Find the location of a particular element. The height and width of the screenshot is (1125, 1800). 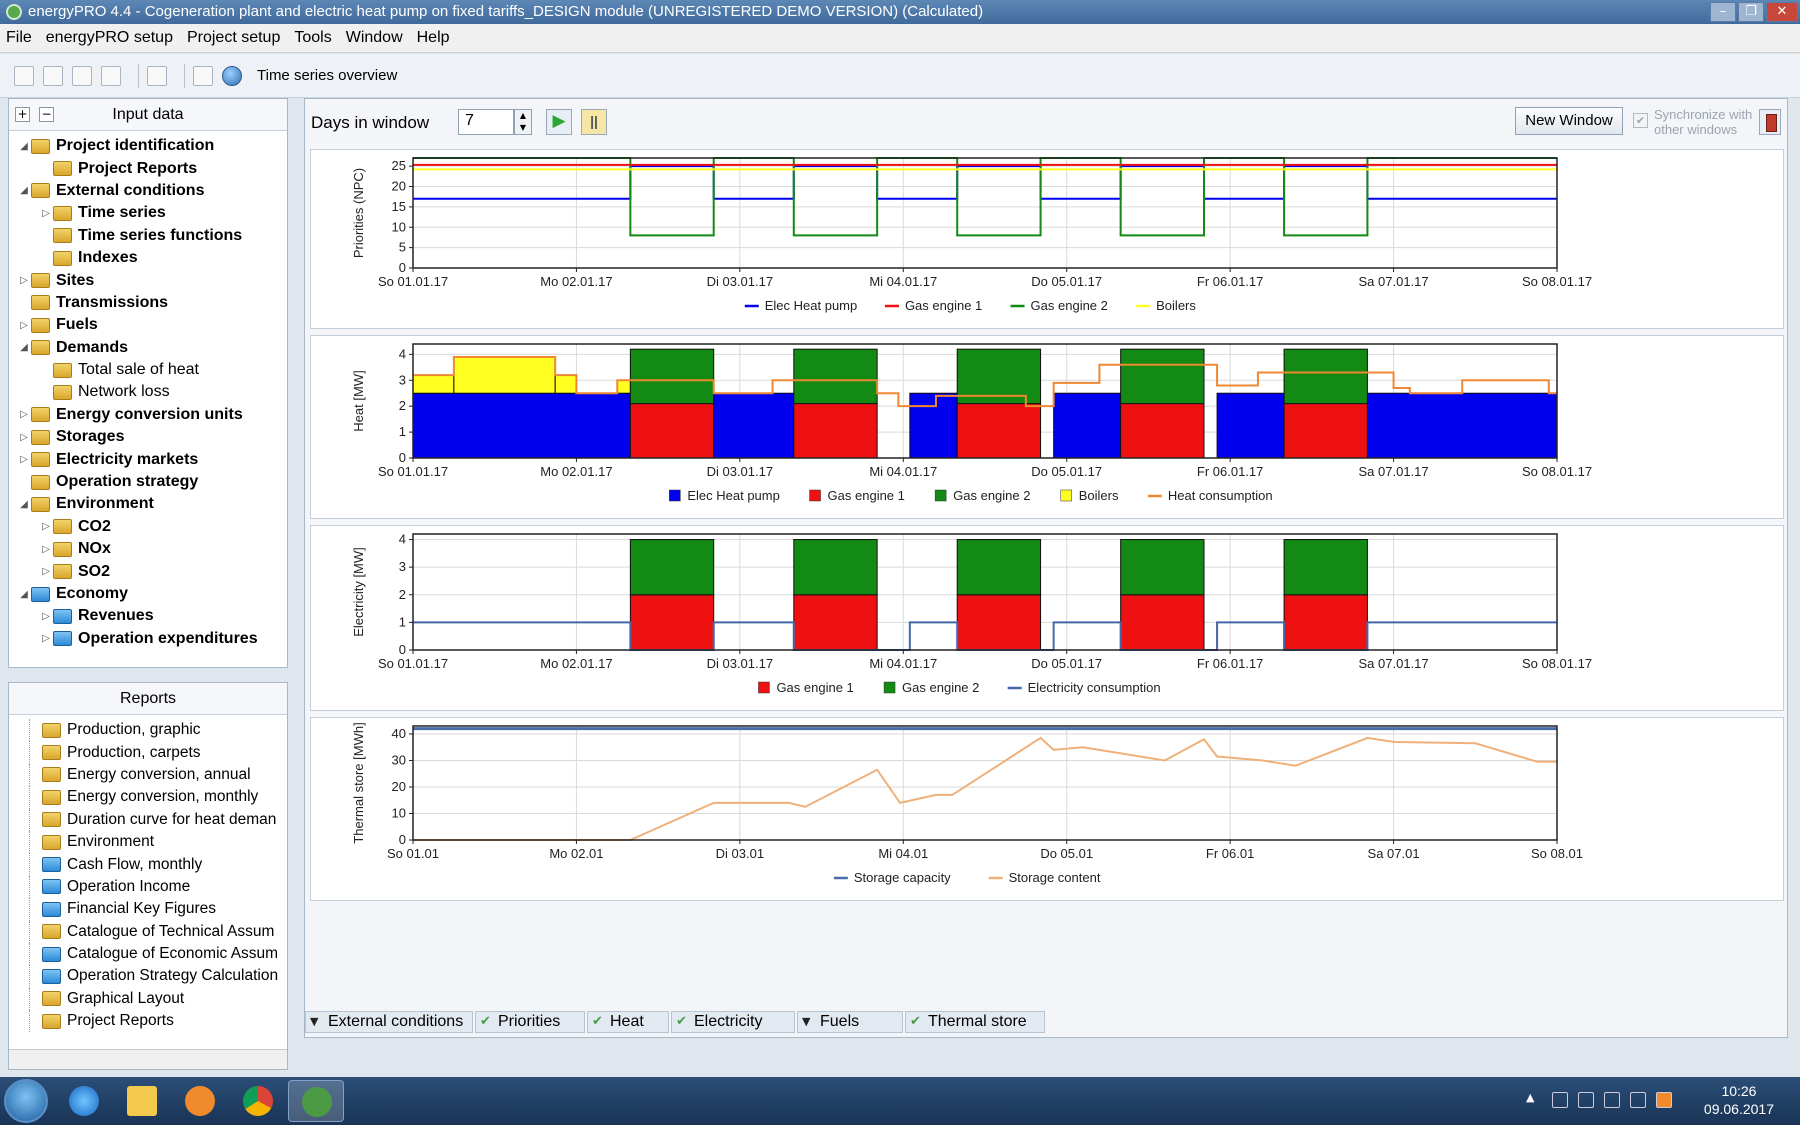

taskbar-chrome is located at coordinates (258, 1101).